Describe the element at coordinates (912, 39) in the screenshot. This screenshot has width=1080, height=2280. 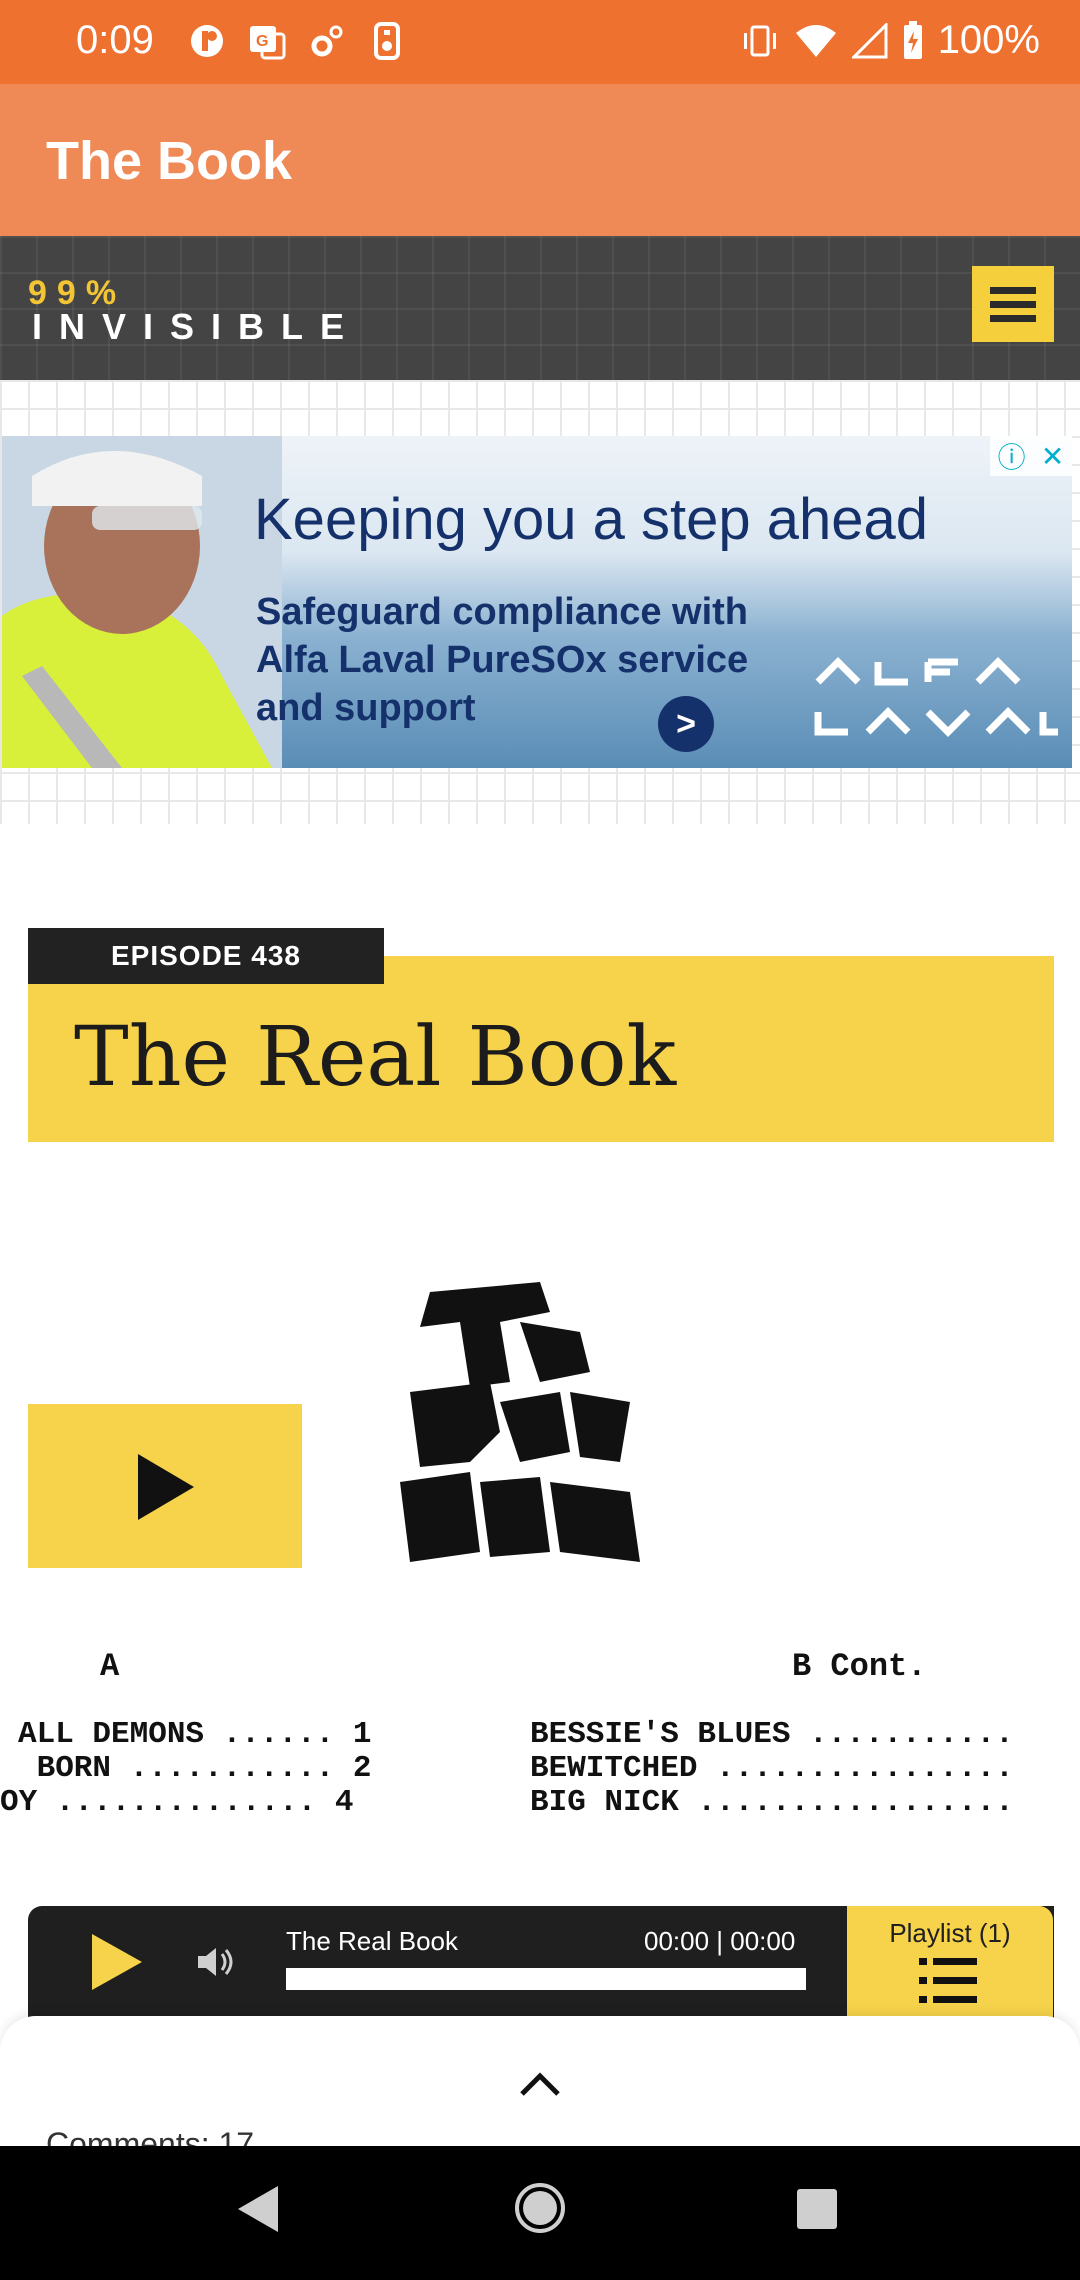
I see `battery-charging-icon` at that location.